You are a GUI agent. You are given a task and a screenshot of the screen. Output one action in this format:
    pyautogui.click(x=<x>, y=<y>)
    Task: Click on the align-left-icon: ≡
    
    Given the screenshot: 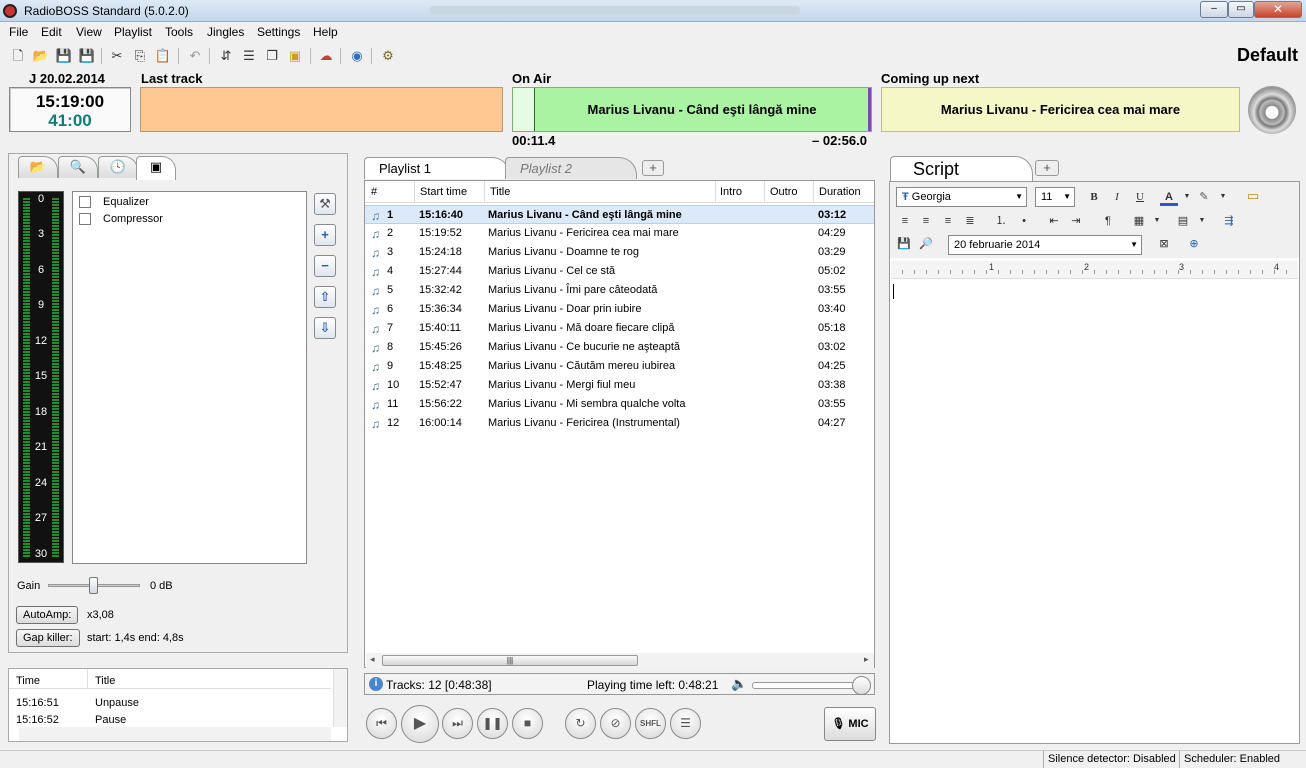 What is the action you would take?
    pyautogui.click(x=905, y=221)
    